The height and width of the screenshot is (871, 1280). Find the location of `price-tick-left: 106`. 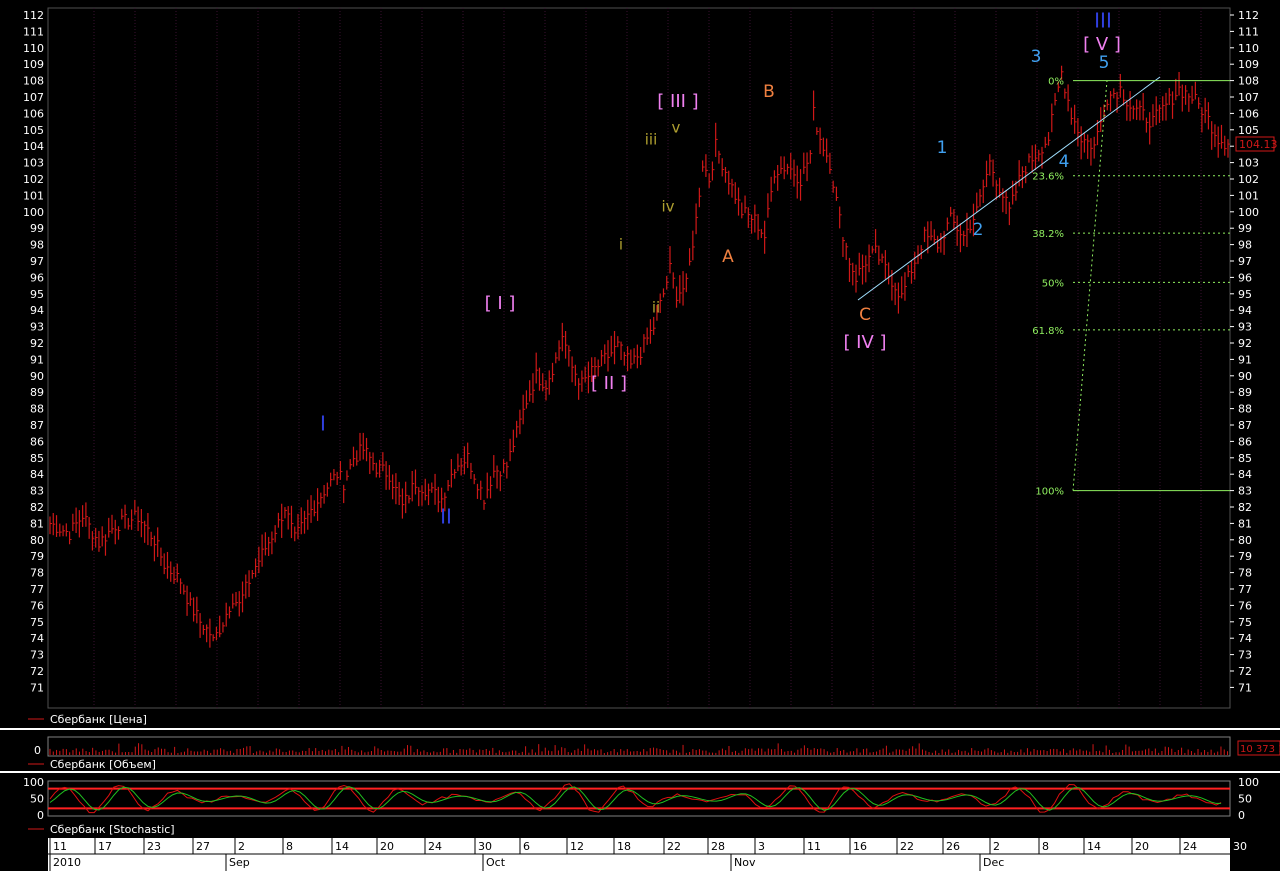

price-tick-left: 106 is located at coordinates (33, 113).